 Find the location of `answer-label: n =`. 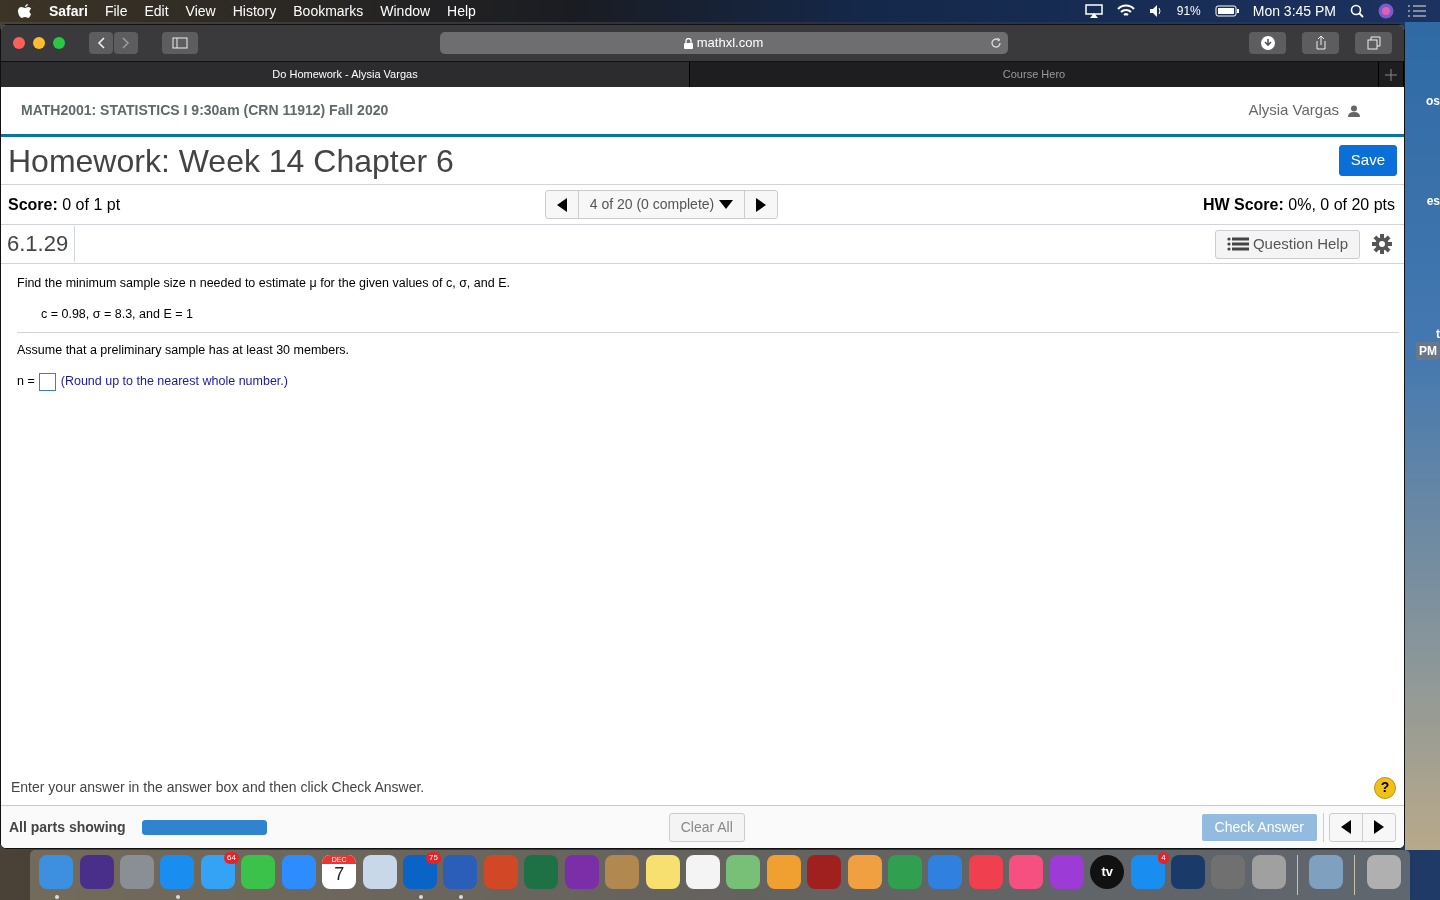

answer-label: n = is located at coordinates (26, 382).